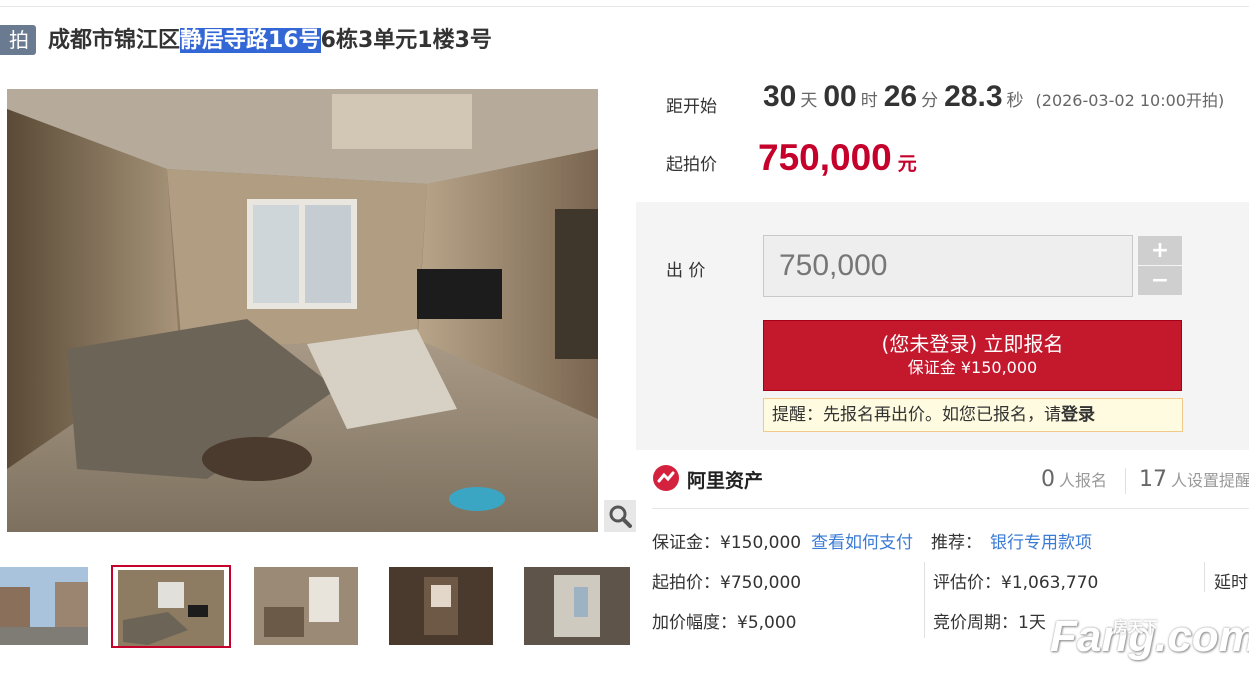 The width and height of the screenshot is (1249, 685). Describe the element at coordinates (725, 481) in the screenshot. I see `platform-name: 阿里资产` at that location.